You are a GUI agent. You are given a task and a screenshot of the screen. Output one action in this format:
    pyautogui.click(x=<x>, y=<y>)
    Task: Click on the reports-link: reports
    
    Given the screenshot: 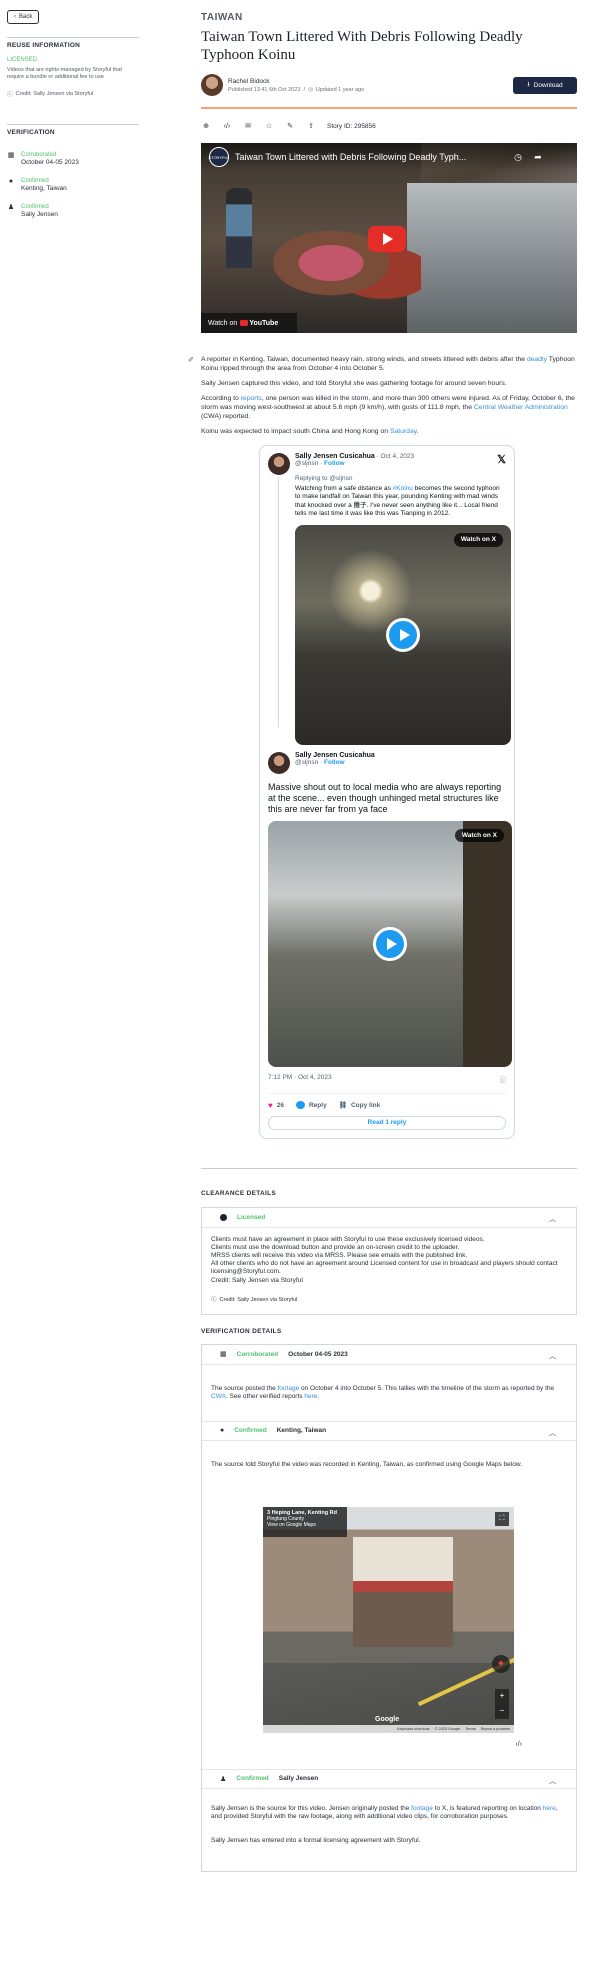 What is the action you would take?
    pyautogui.click(x=251, y=398)
    